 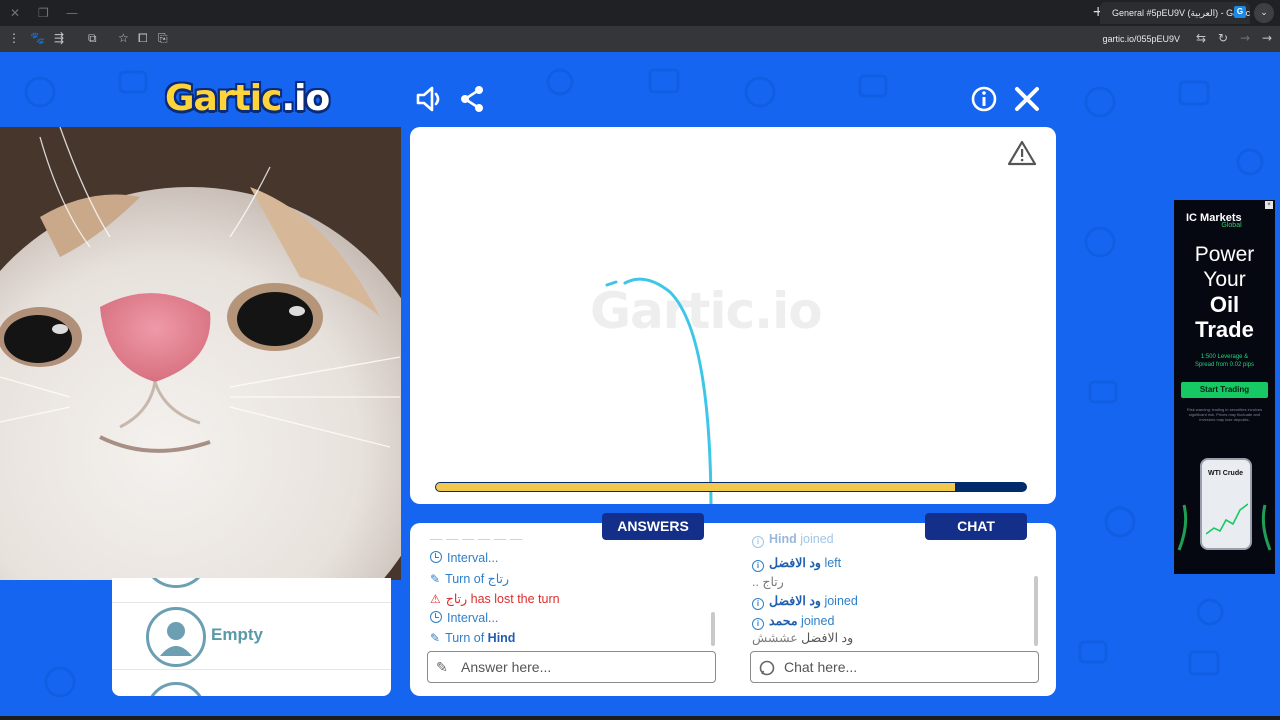 I want to click on chat-line-text: .. رتاج, so click(x=768, y=582).